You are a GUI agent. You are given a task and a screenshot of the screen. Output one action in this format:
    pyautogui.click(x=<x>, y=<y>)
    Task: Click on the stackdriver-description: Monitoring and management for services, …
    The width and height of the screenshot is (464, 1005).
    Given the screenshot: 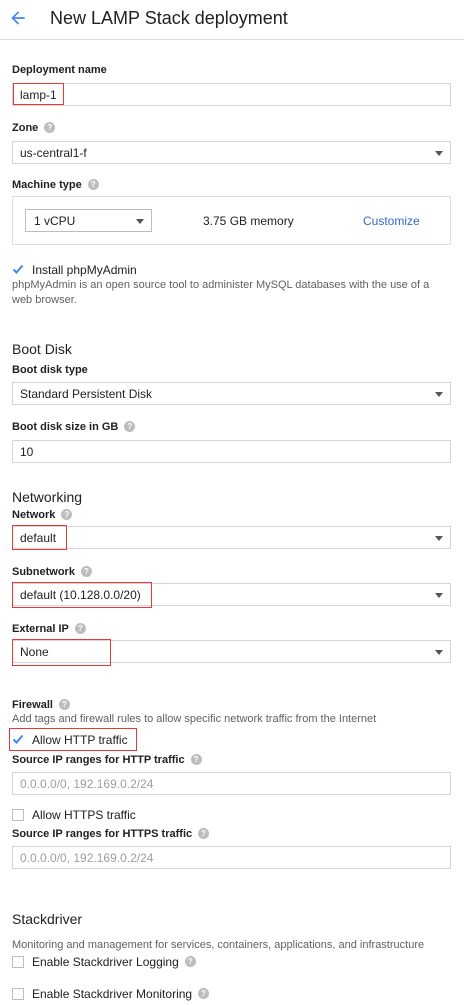 What is the action you would take?
    pyautogui.click(x=218, y=945)
    